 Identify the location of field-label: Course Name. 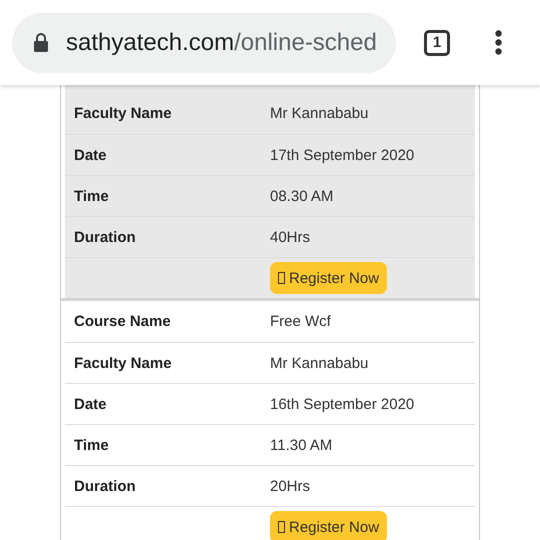
(122, 321).